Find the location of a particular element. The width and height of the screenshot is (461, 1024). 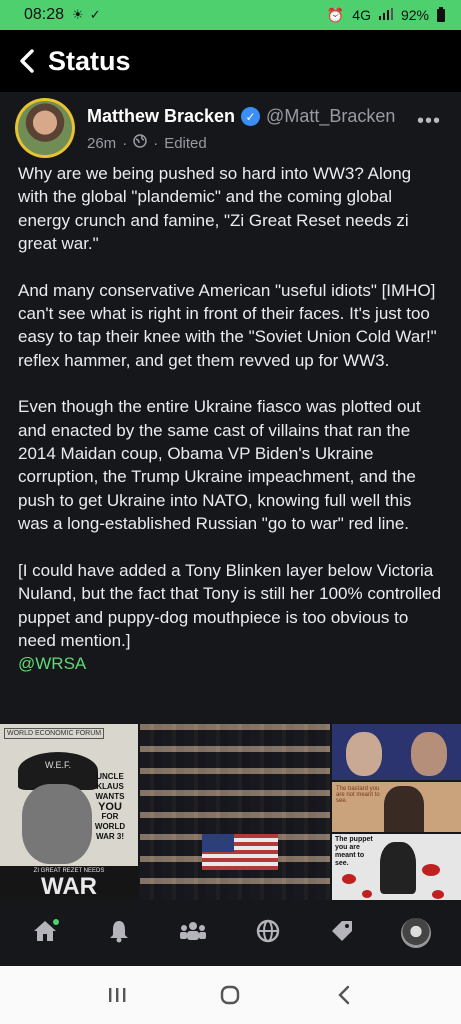

home-circle-icon is located at coordinates (230, 995).